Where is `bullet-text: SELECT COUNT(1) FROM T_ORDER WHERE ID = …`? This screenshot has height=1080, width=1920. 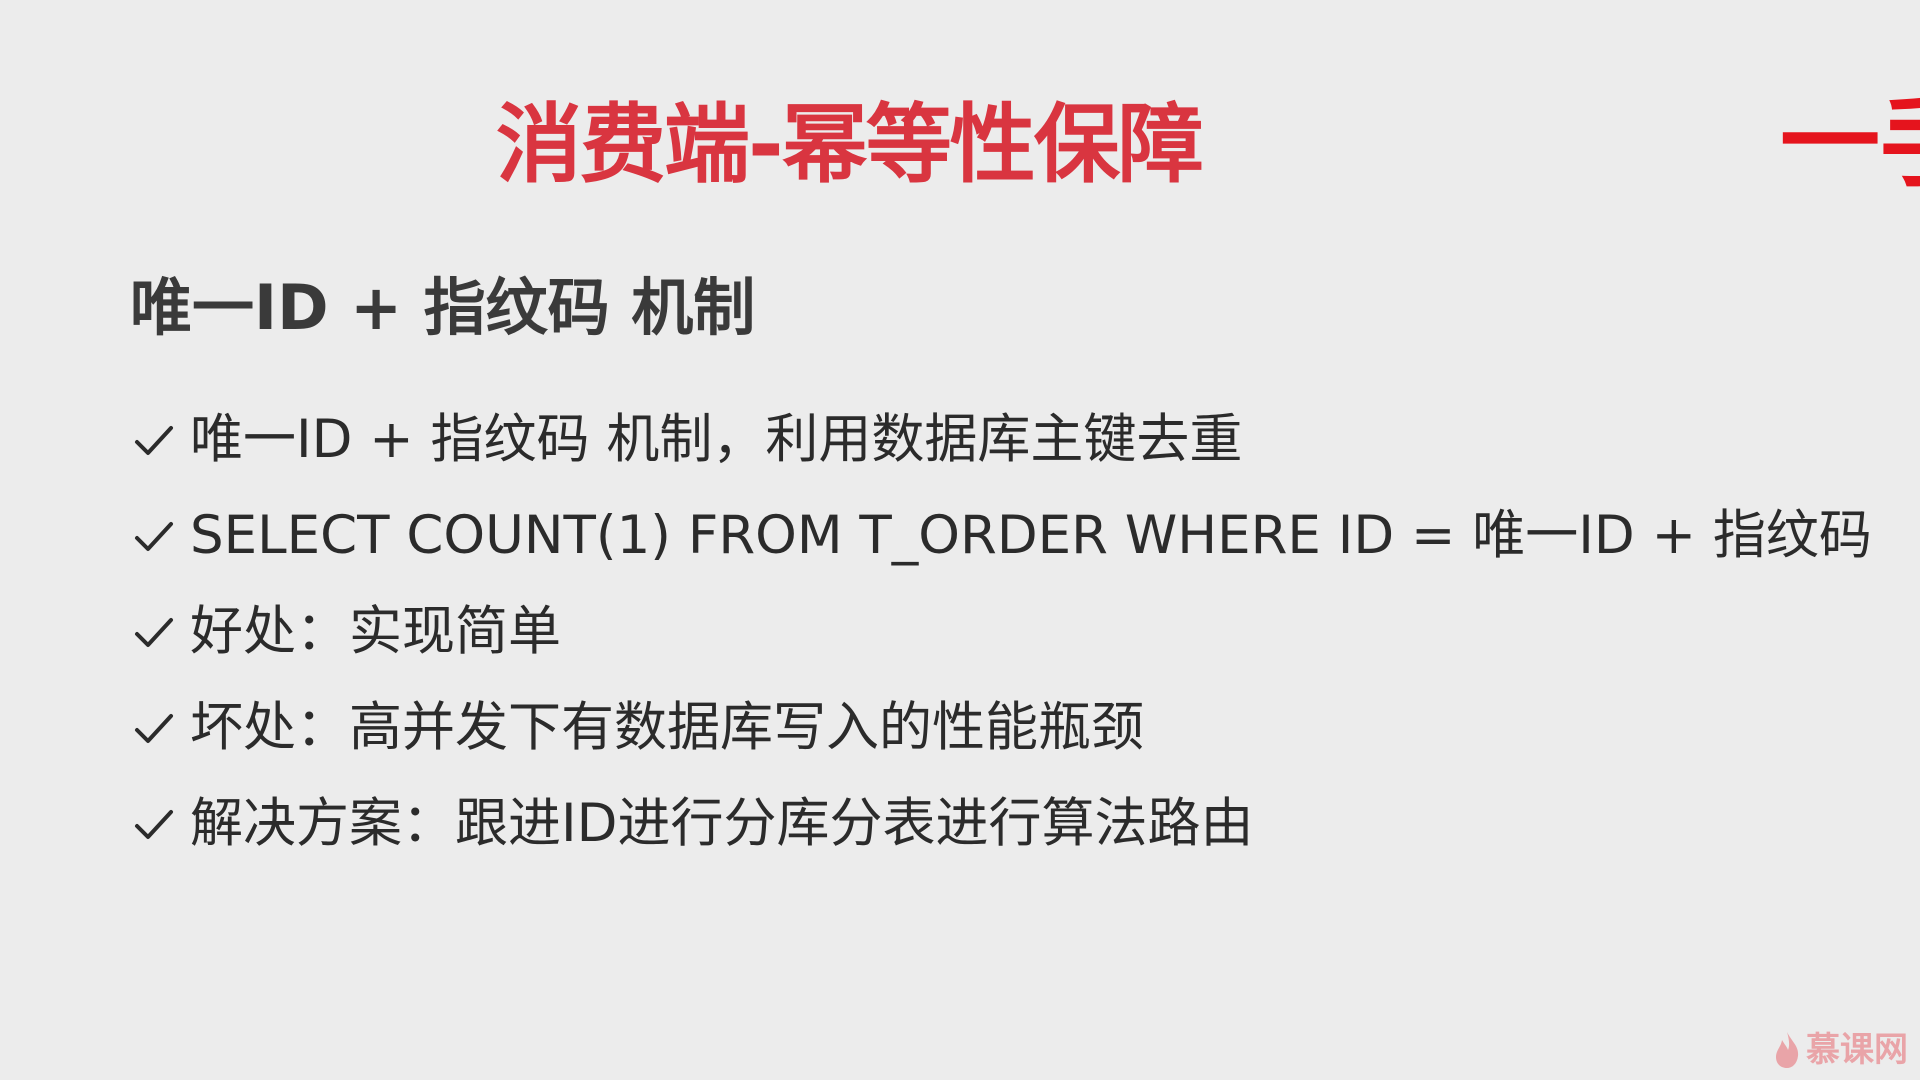 bullet-text: SELECT COUNT(1) FROM T_ORDER WHERE ID = … is located at coordinates (1031, 535).